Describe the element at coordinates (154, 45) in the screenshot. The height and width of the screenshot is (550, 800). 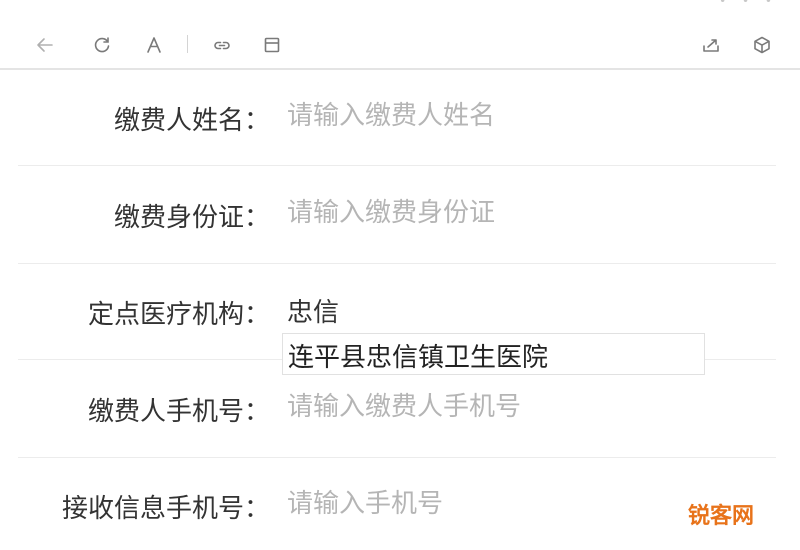
I see `font-size-icon` at that location.